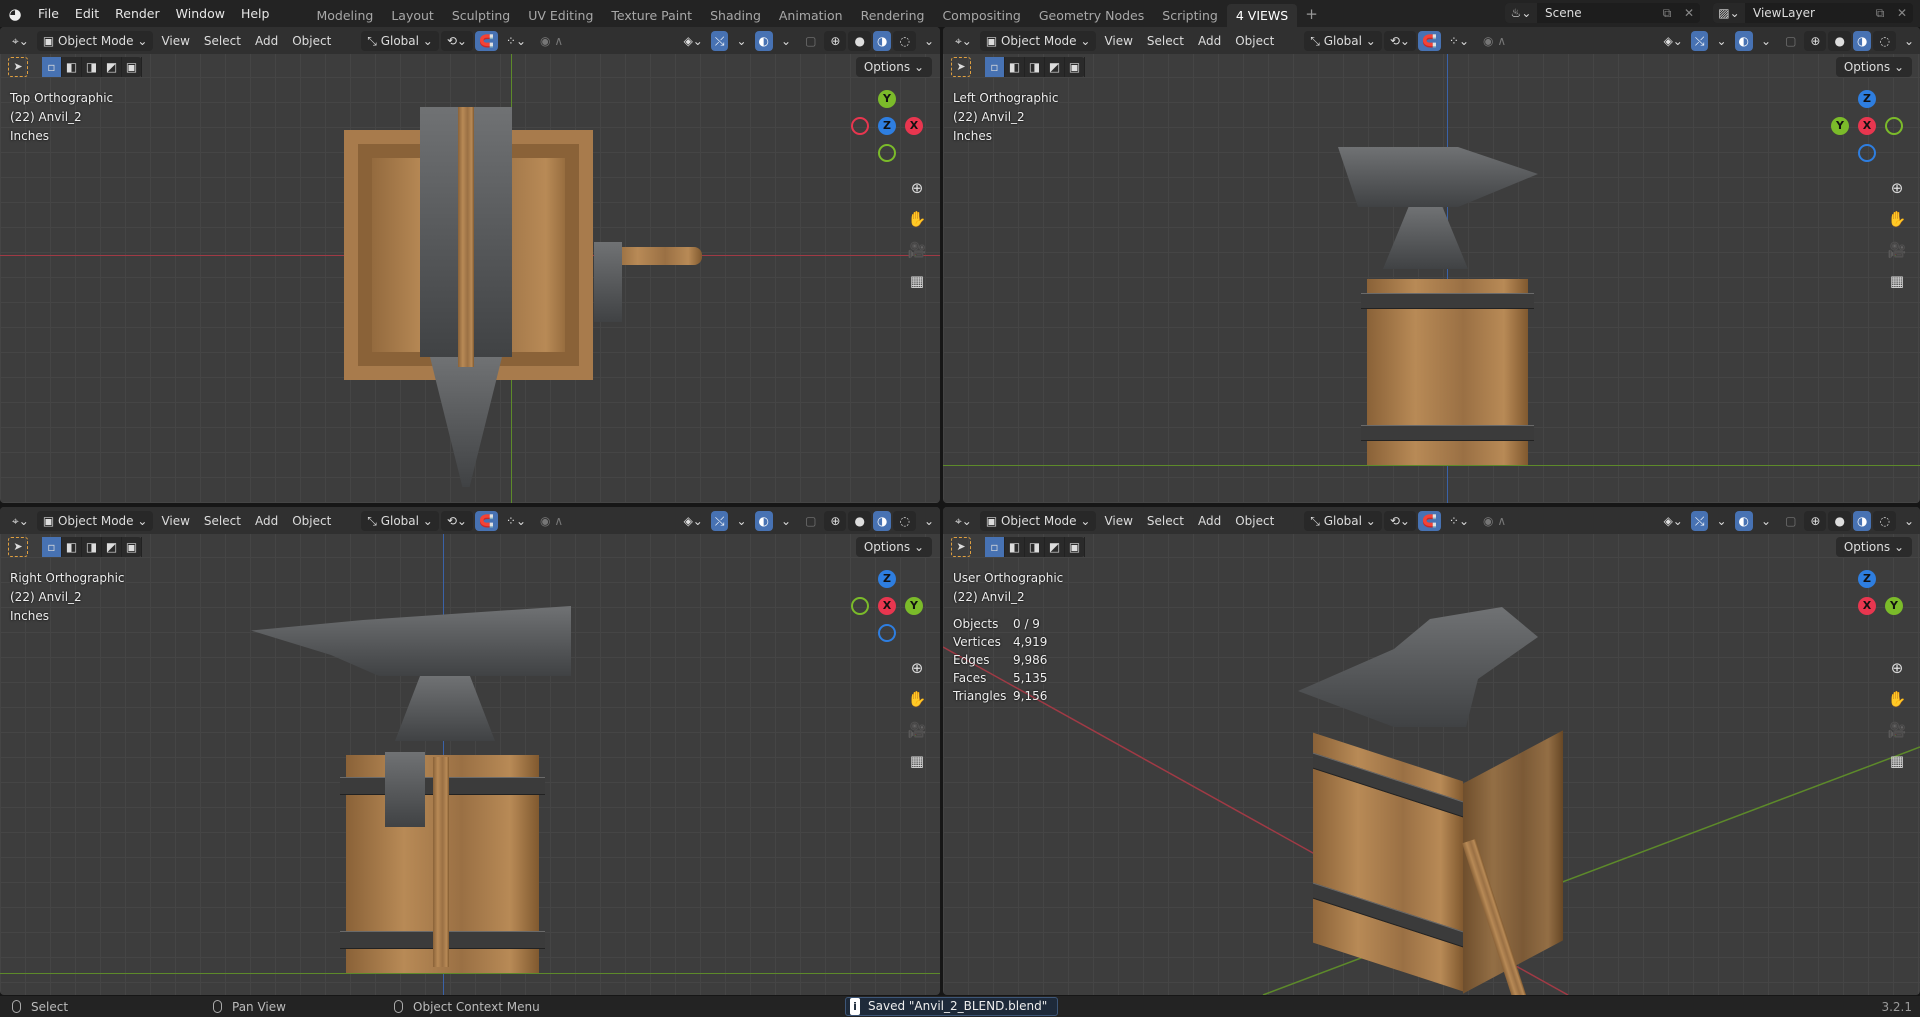 This screenshot has height=1017, width=1920. I want to click on gizmo-dropdown-icon: ⌄, so click(741, 521).